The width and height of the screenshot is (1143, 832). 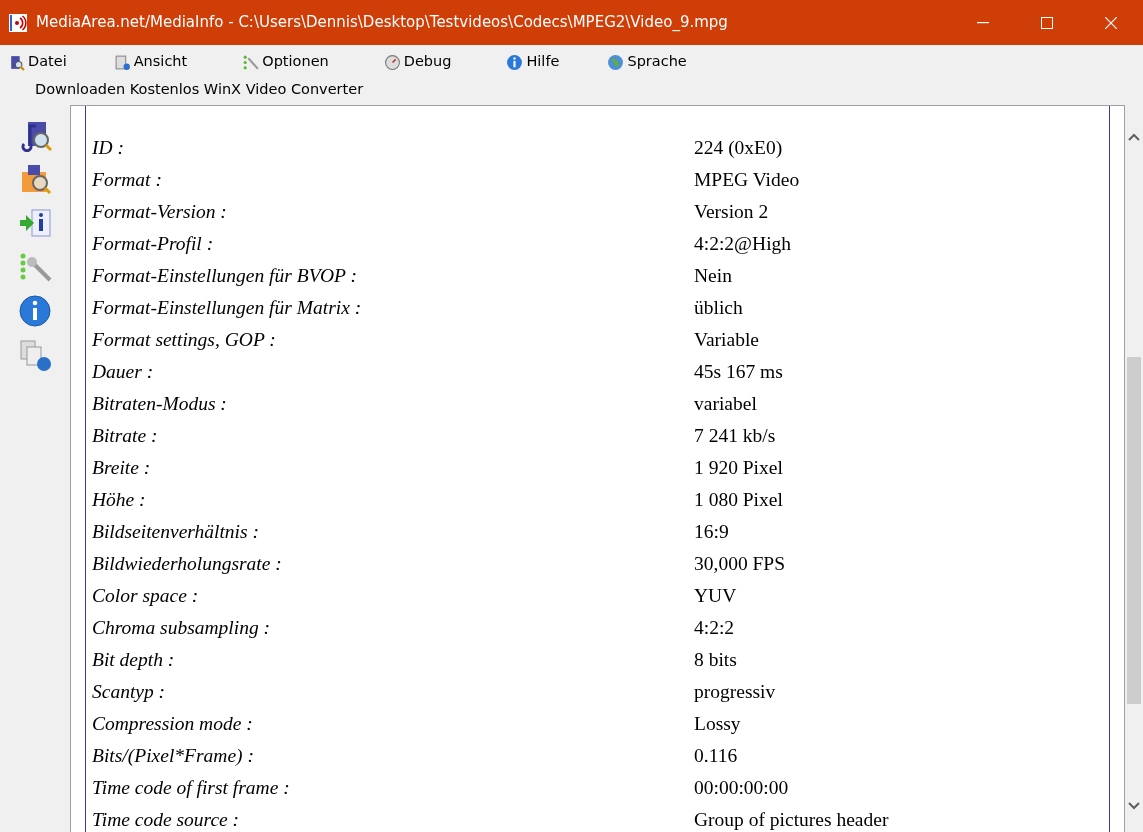 What do you see at coordinates (714, 628) in the screenshot?
I see `field-value: 4:2:2` at bounding box center [714, 628].